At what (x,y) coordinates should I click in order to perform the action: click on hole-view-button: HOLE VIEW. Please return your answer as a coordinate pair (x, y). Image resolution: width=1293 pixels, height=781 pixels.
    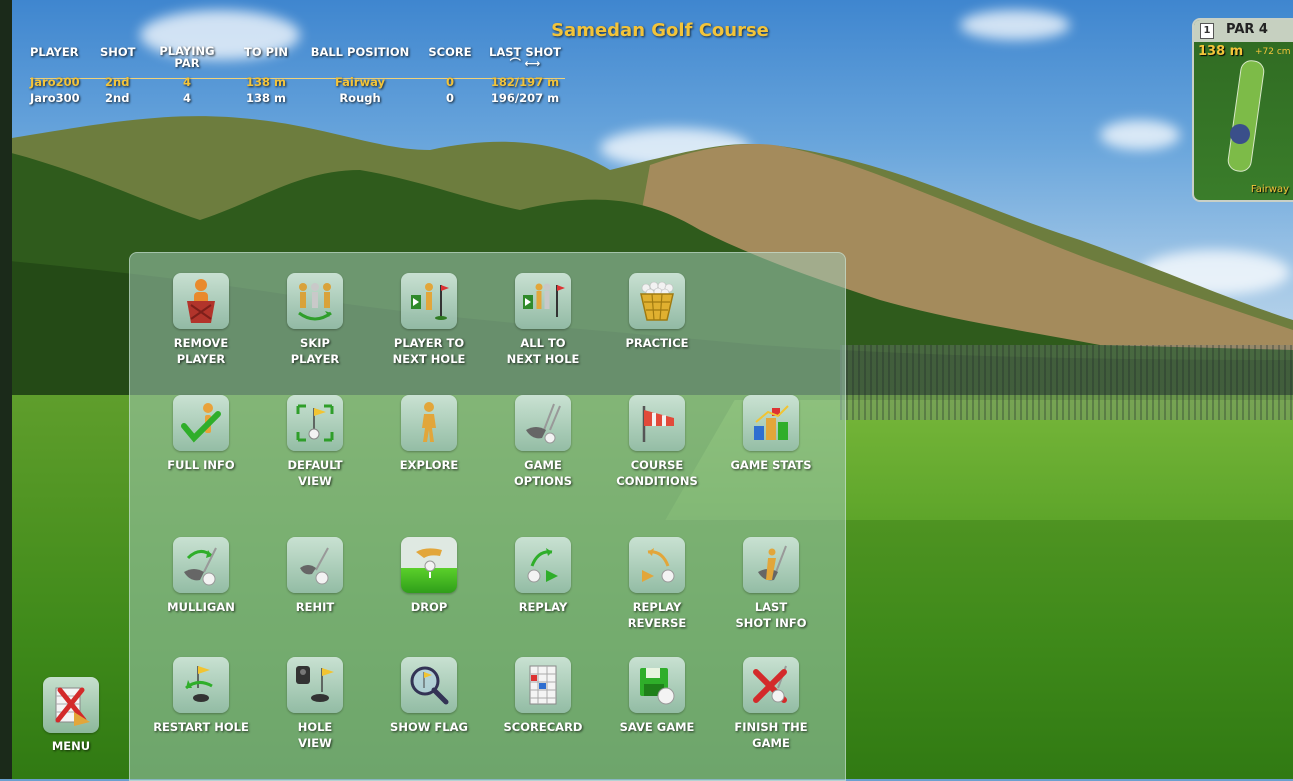
    Looking at the image, I should click on (315, 704).